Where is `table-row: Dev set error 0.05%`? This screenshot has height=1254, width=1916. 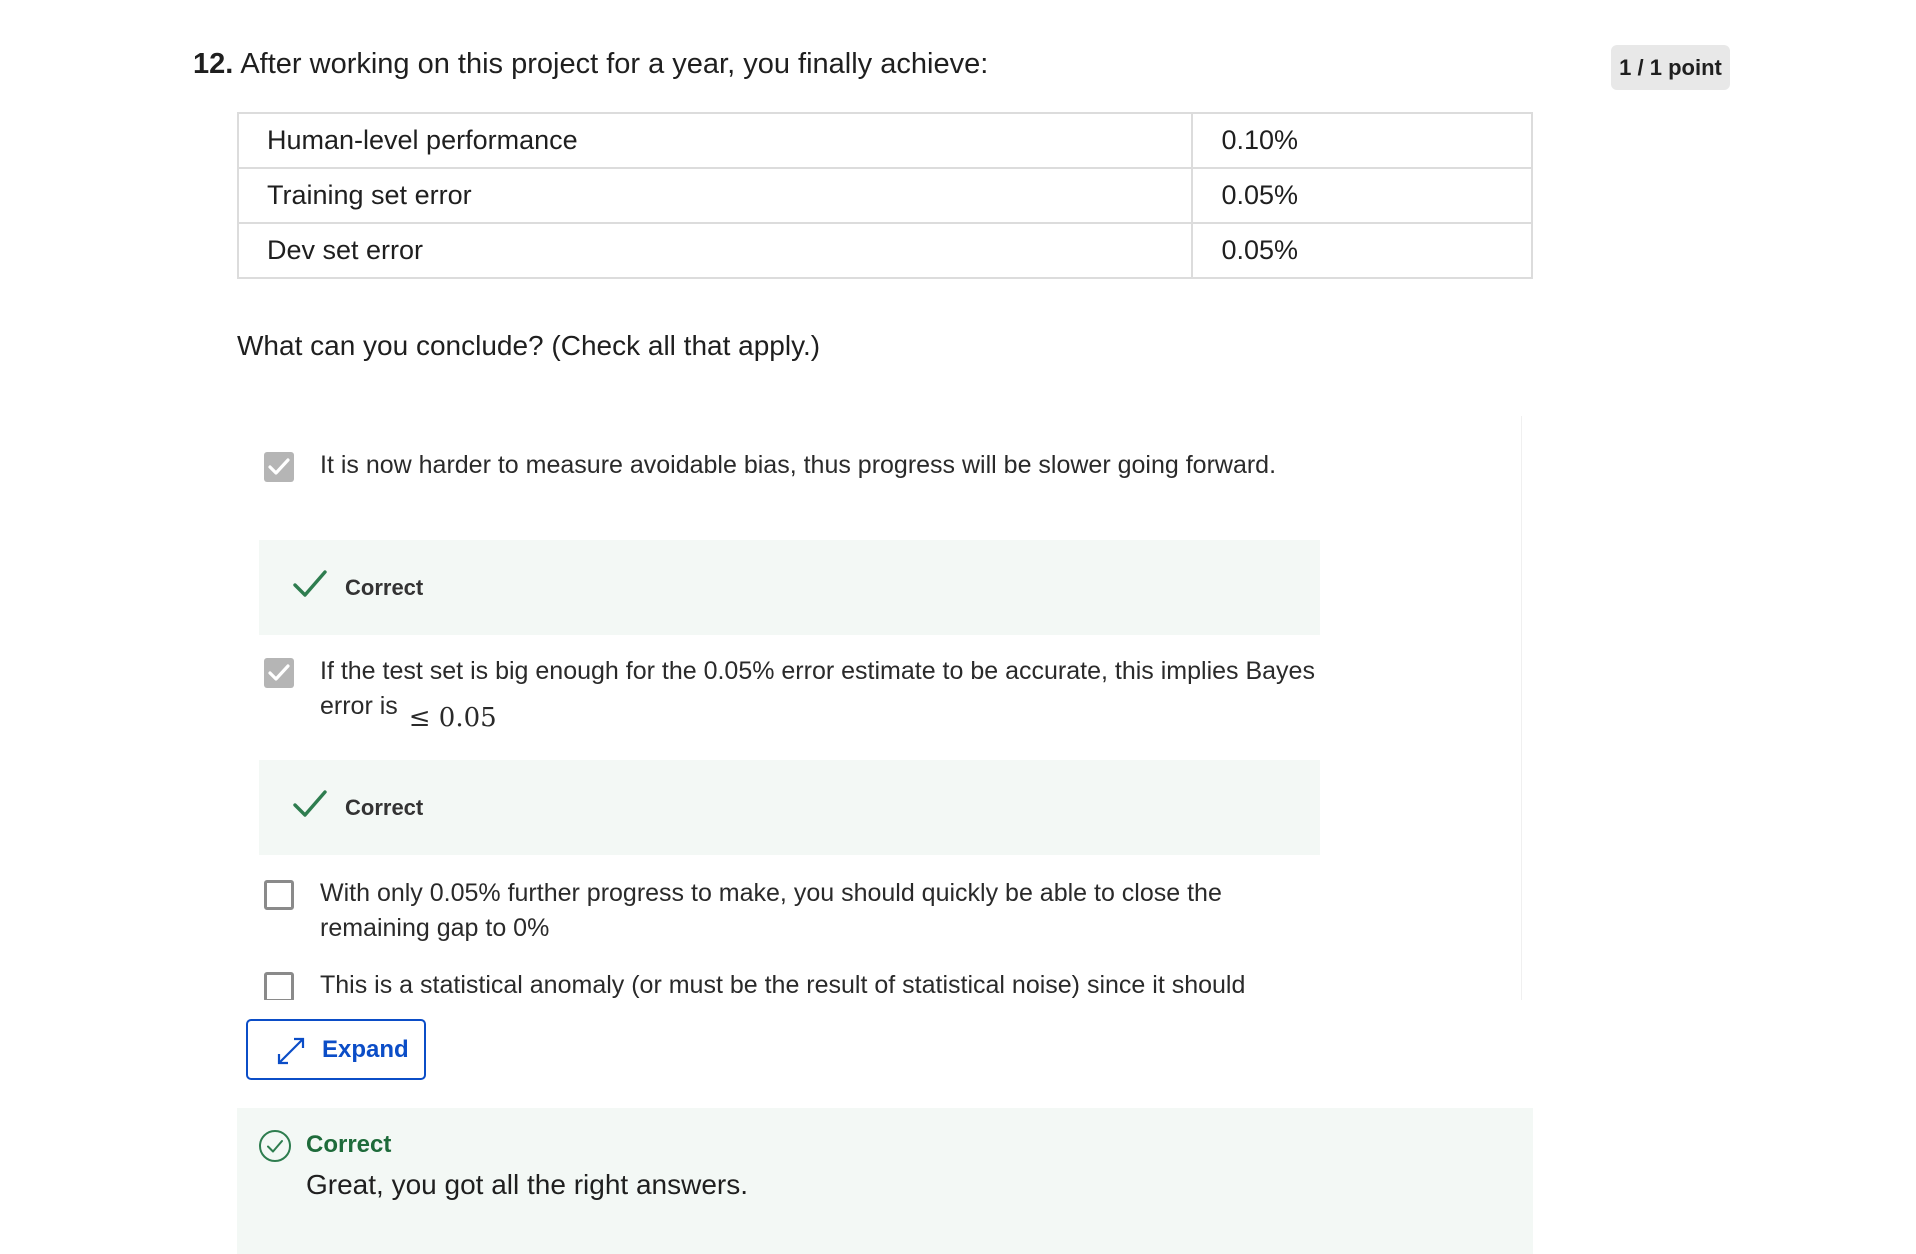
table-row: Dev set error 0.05% is located at coordinates (884, 250).